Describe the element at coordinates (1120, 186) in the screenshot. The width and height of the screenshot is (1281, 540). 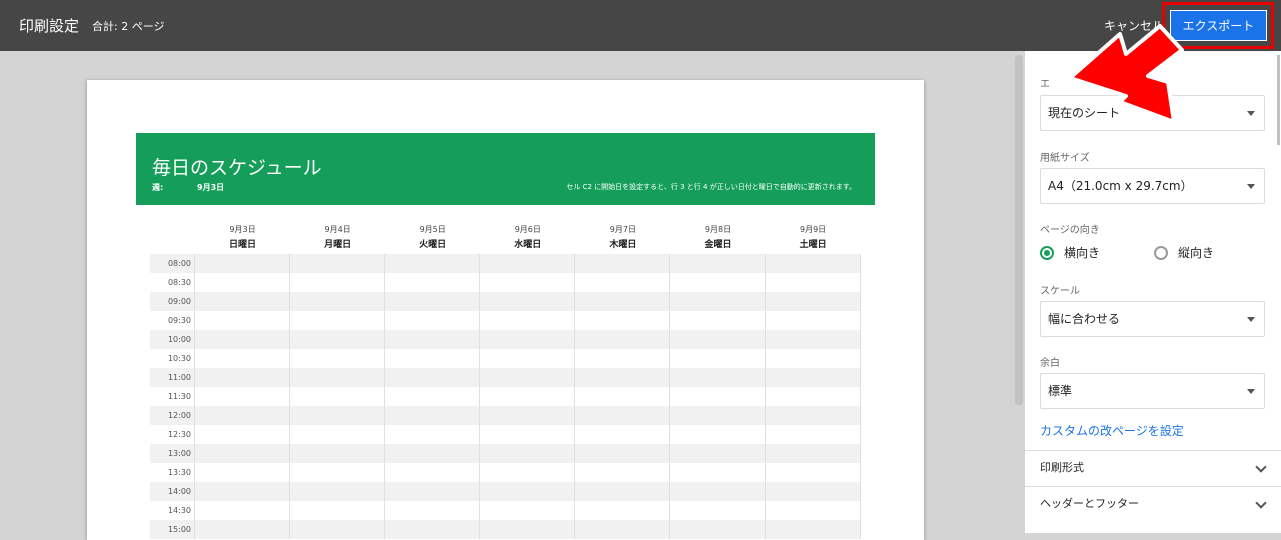
I see `paper-size-value: A4（21.0cm x 29.7cm）` at that location.